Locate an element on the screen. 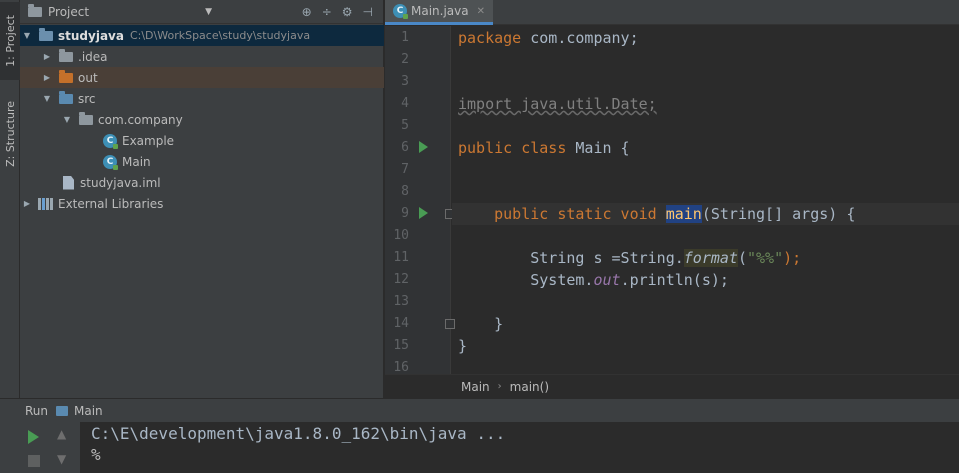  tree-item-out: ▶ out is located at coordinates (202, 77).